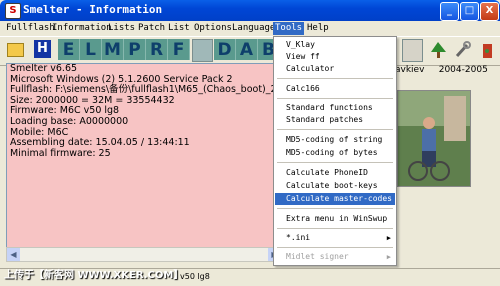  What do you see at coordinates (247, 49) in the screenshot?
I see `tool-button-a: A` at bounding box center [247, 49].